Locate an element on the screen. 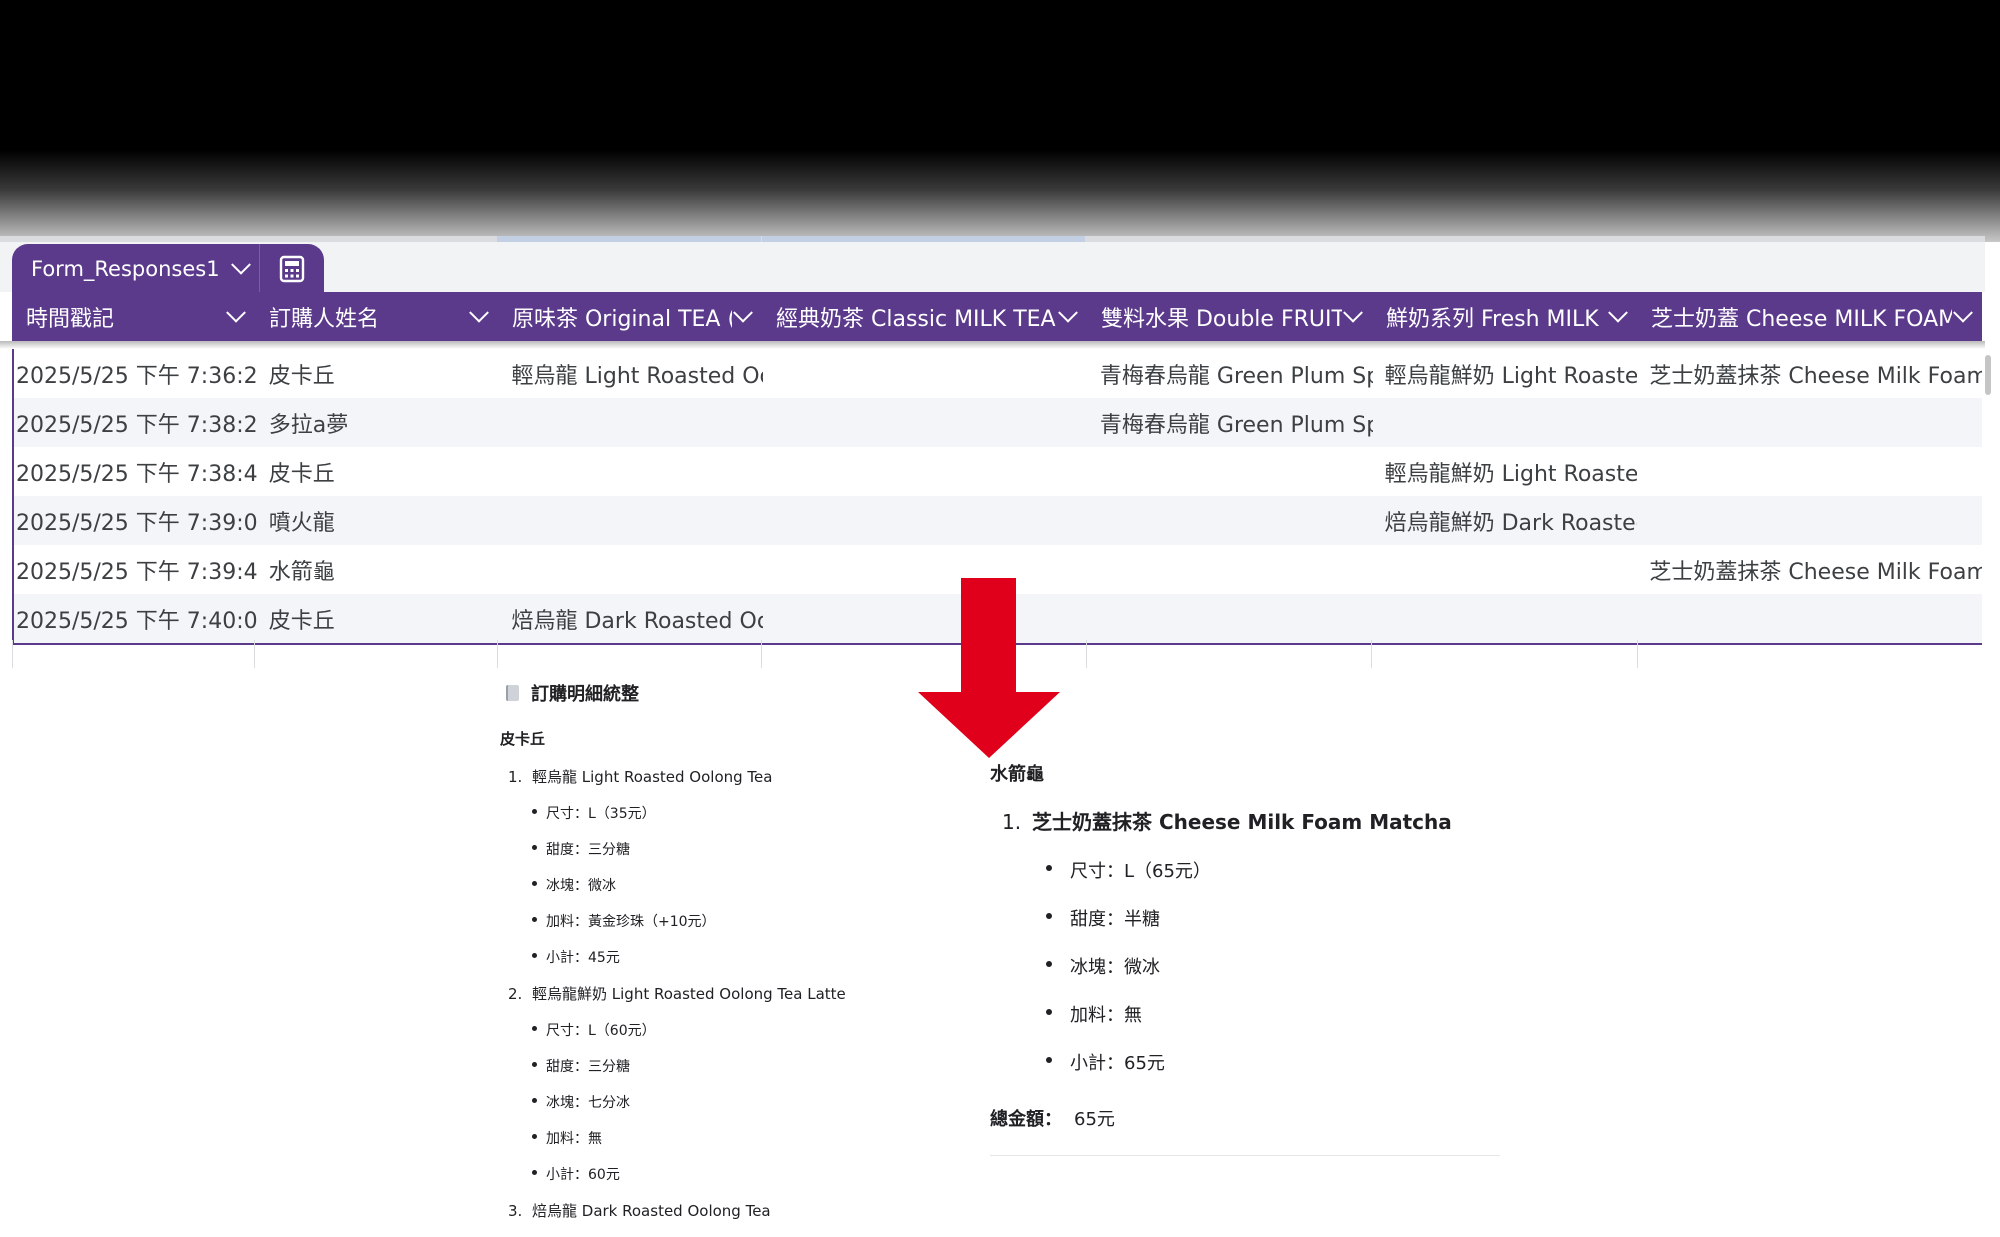  order-item-detail: 小計：45元 is located at coordinates (725, 957).